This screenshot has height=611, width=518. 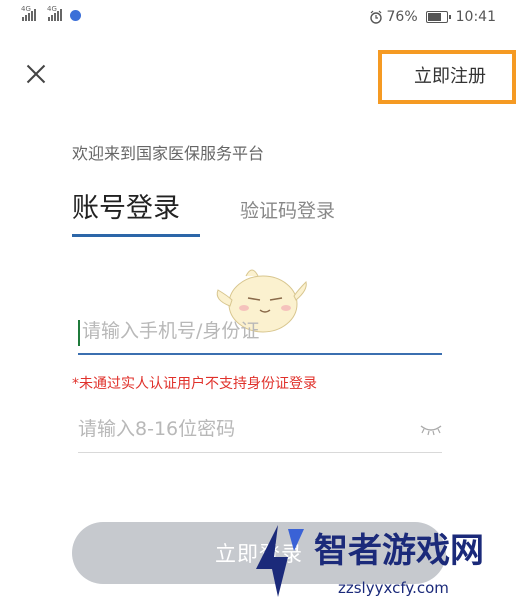 I want to click on password-field, so click(x=260, y=432).